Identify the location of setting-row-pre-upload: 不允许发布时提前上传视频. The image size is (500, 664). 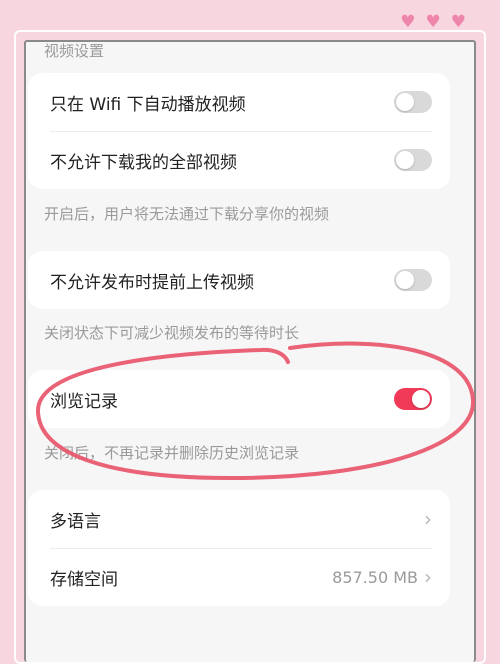
(239, 280).